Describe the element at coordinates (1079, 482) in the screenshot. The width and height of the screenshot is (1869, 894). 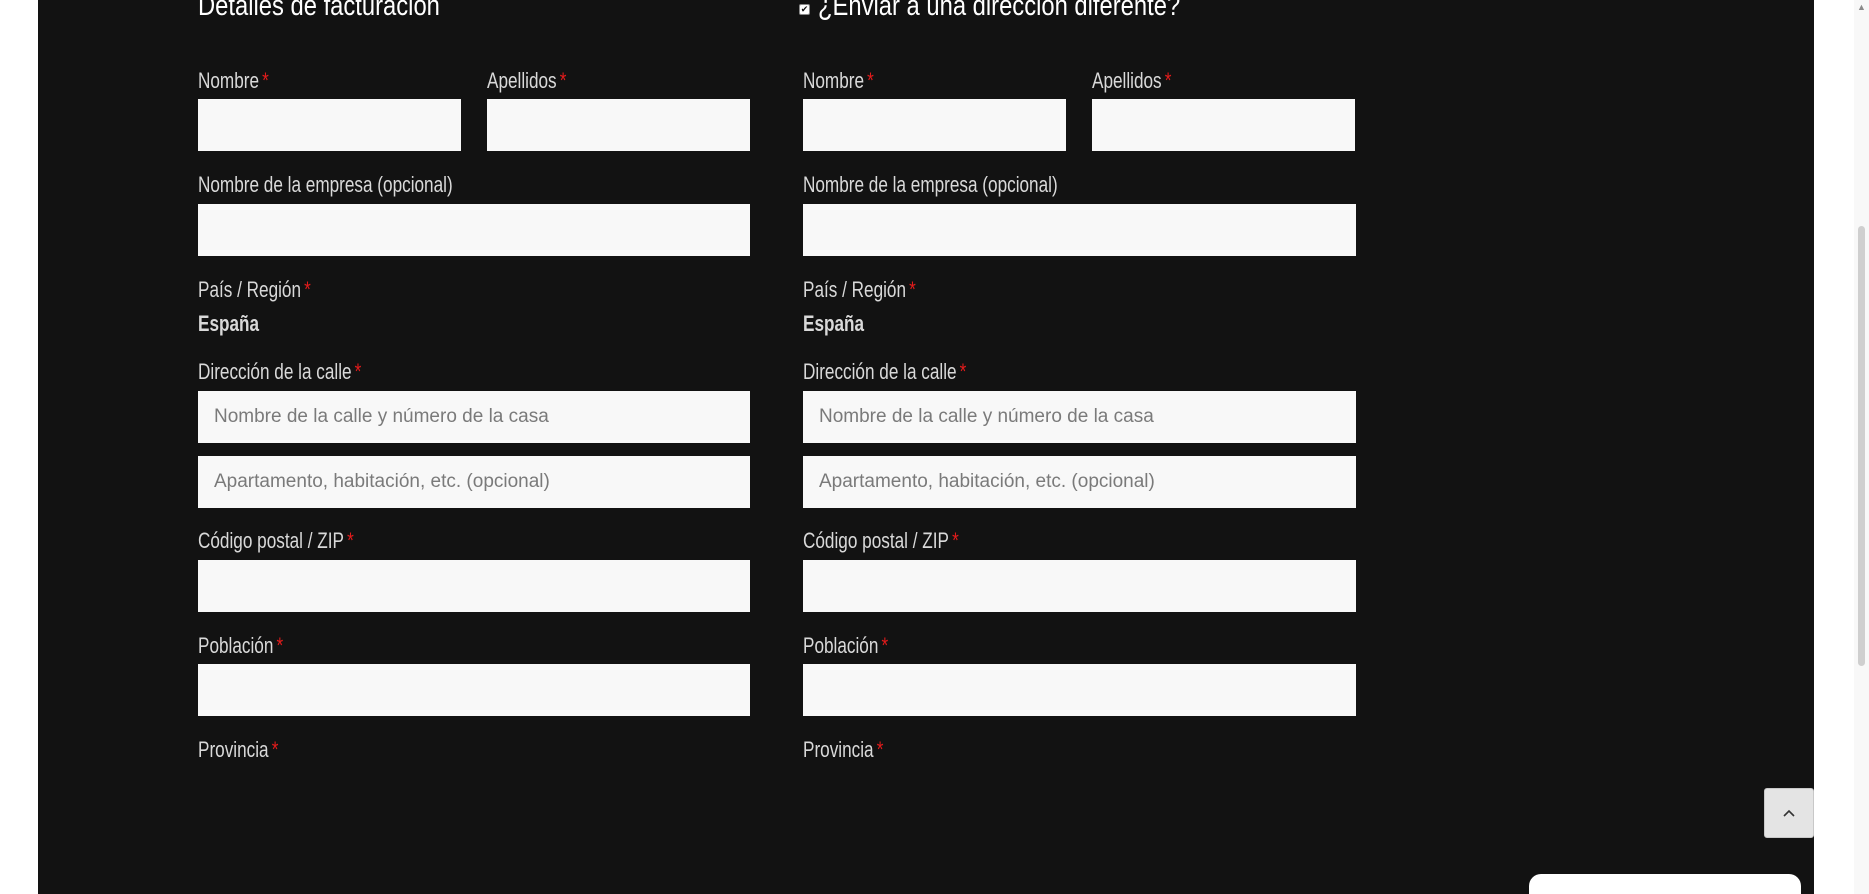
I see `shipping-street2-input` at that location.